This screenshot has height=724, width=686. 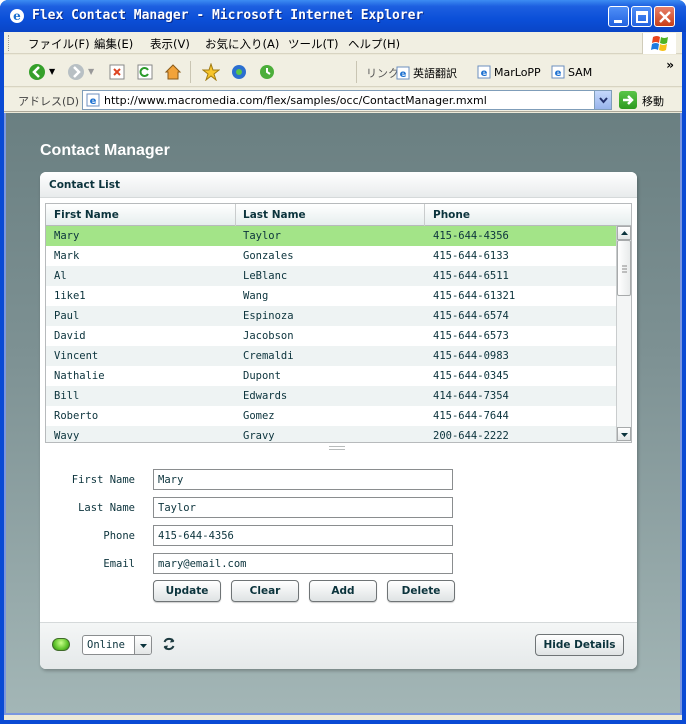 I want to click on menu-help: ヘルプ(H), so click(x=374, y=44).